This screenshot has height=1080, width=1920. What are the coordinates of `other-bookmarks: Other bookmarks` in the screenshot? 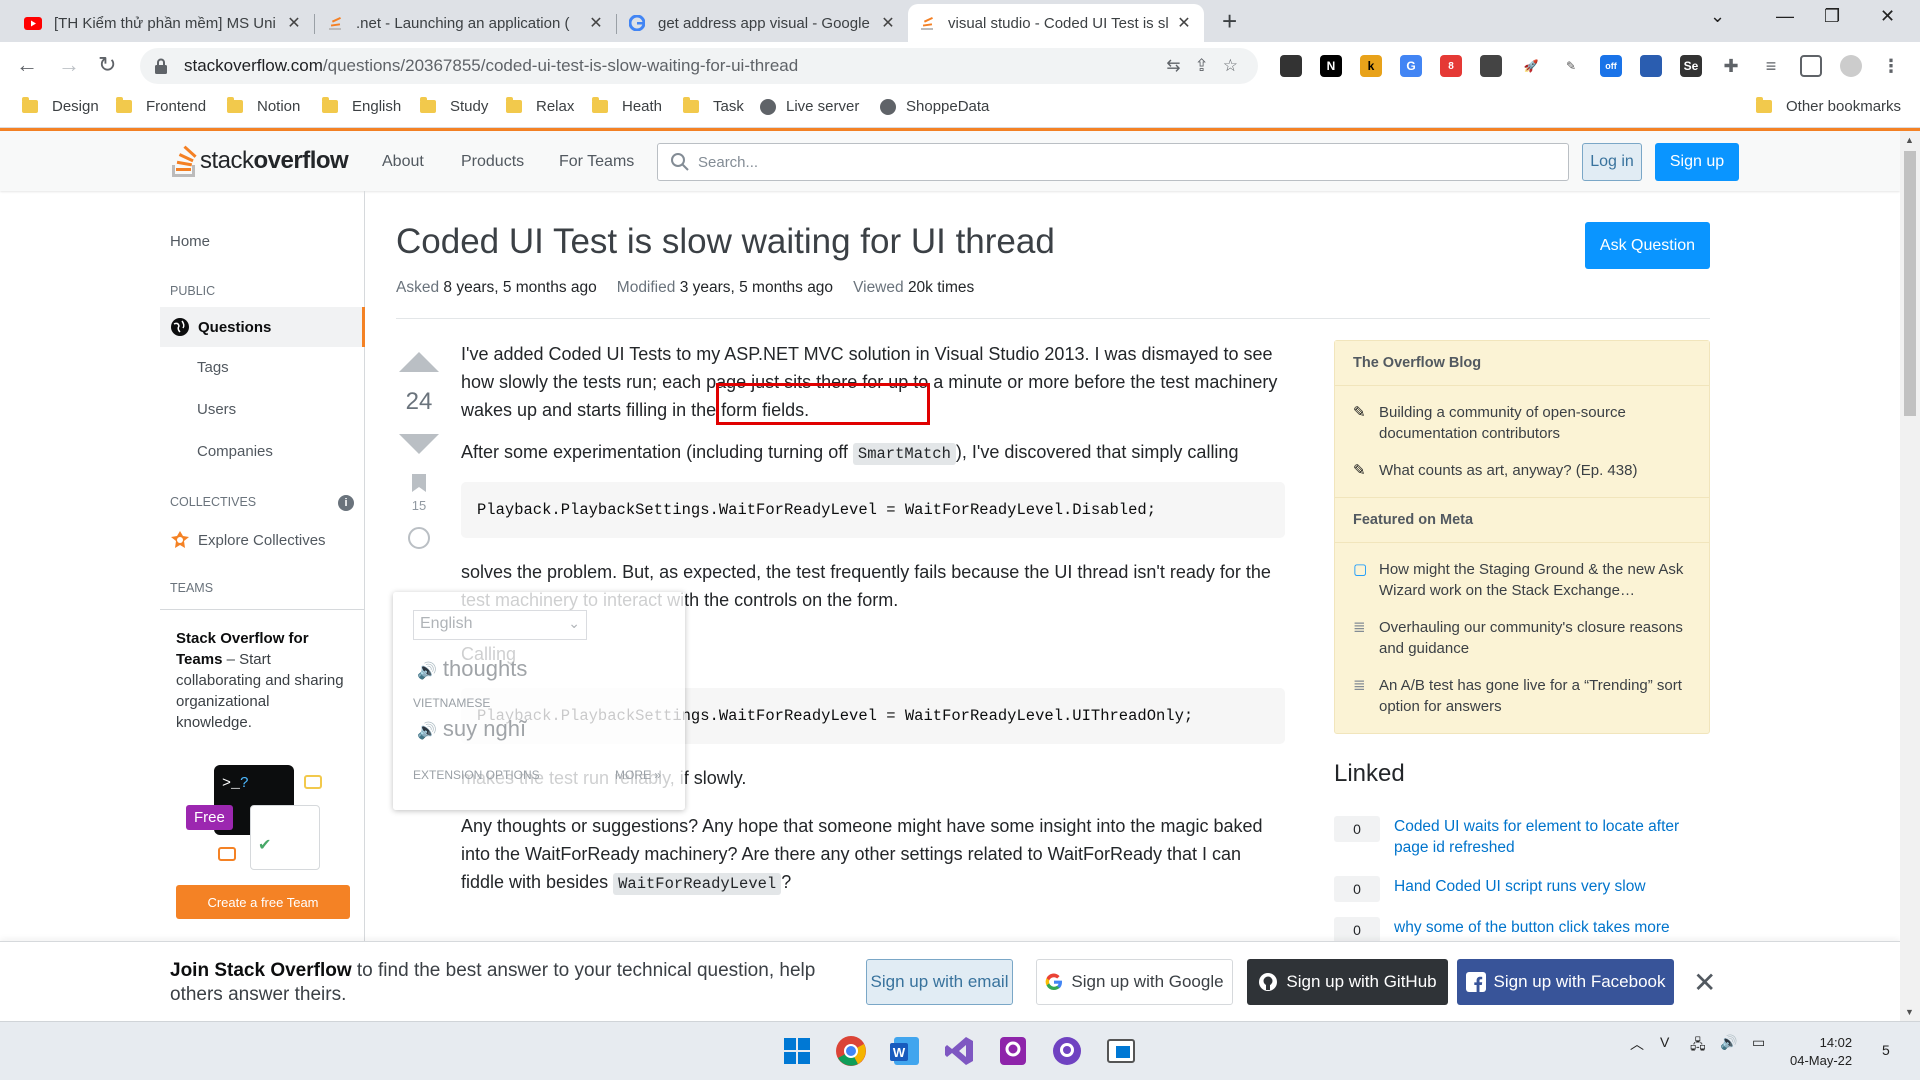 It's located at (1828, 106).